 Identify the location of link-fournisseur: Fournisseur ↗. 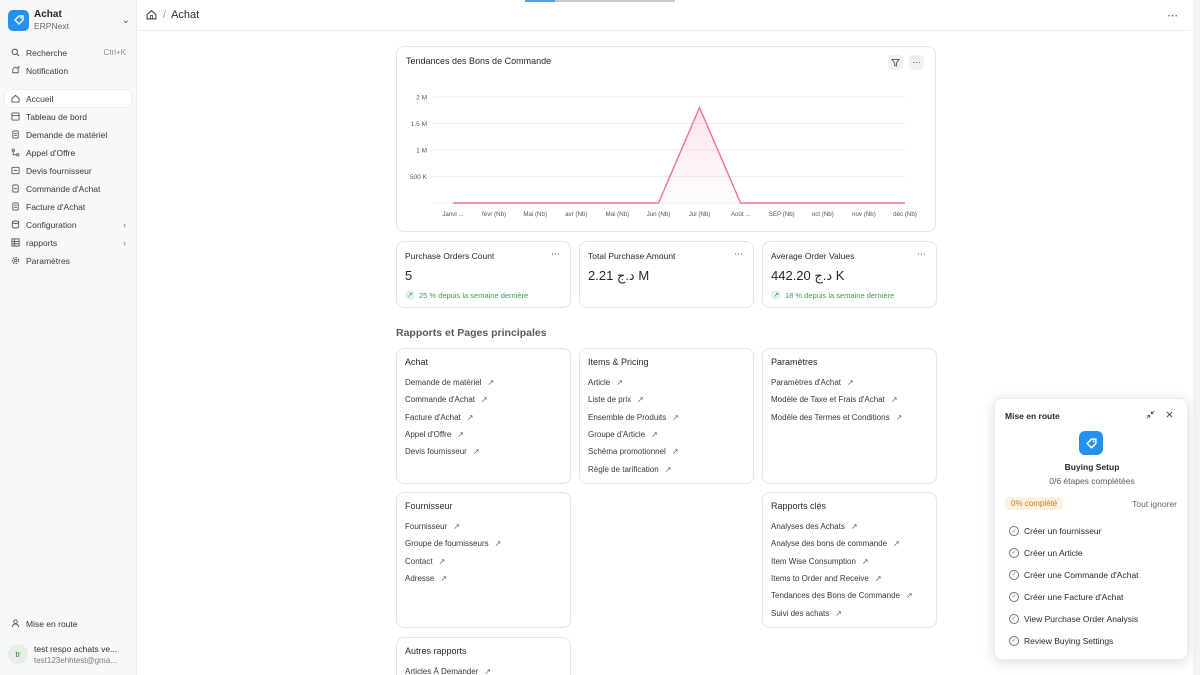
(432, 526).